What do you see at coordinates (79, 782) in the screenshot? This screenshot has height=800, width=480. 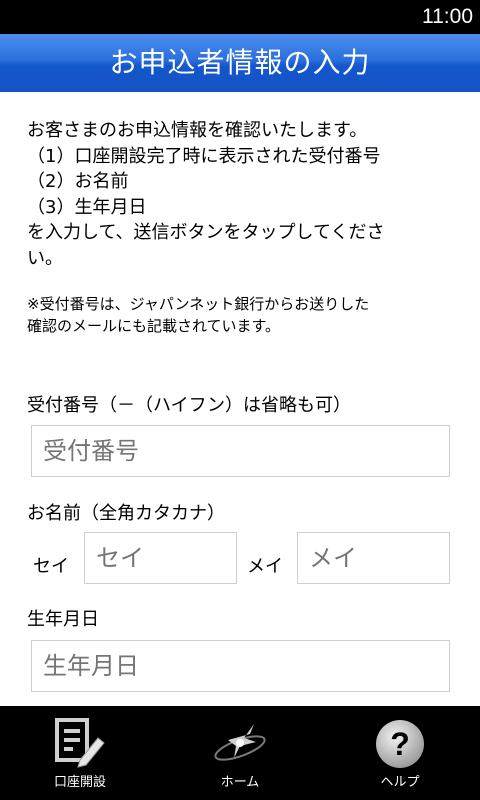 I see `nav-label: 口座開設` at bounding box center [79, 782].